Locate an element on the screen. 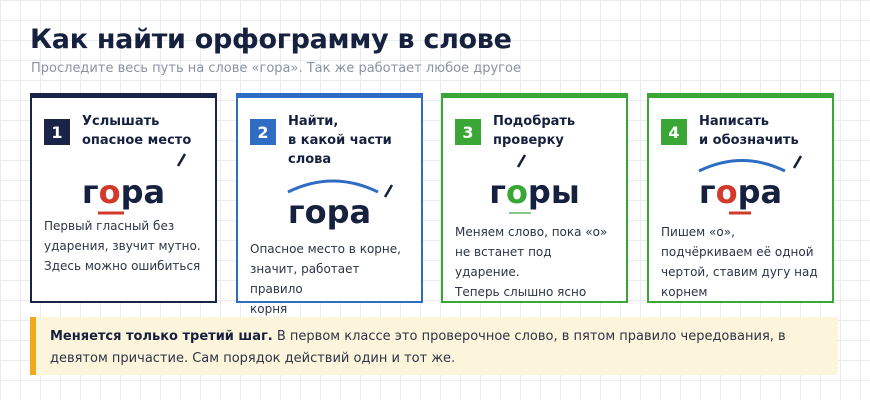 Image resolution: width=870 pixels, height=400 pixels. desc-line: подчёркиваем её одной is located at coordinates (737, 252).